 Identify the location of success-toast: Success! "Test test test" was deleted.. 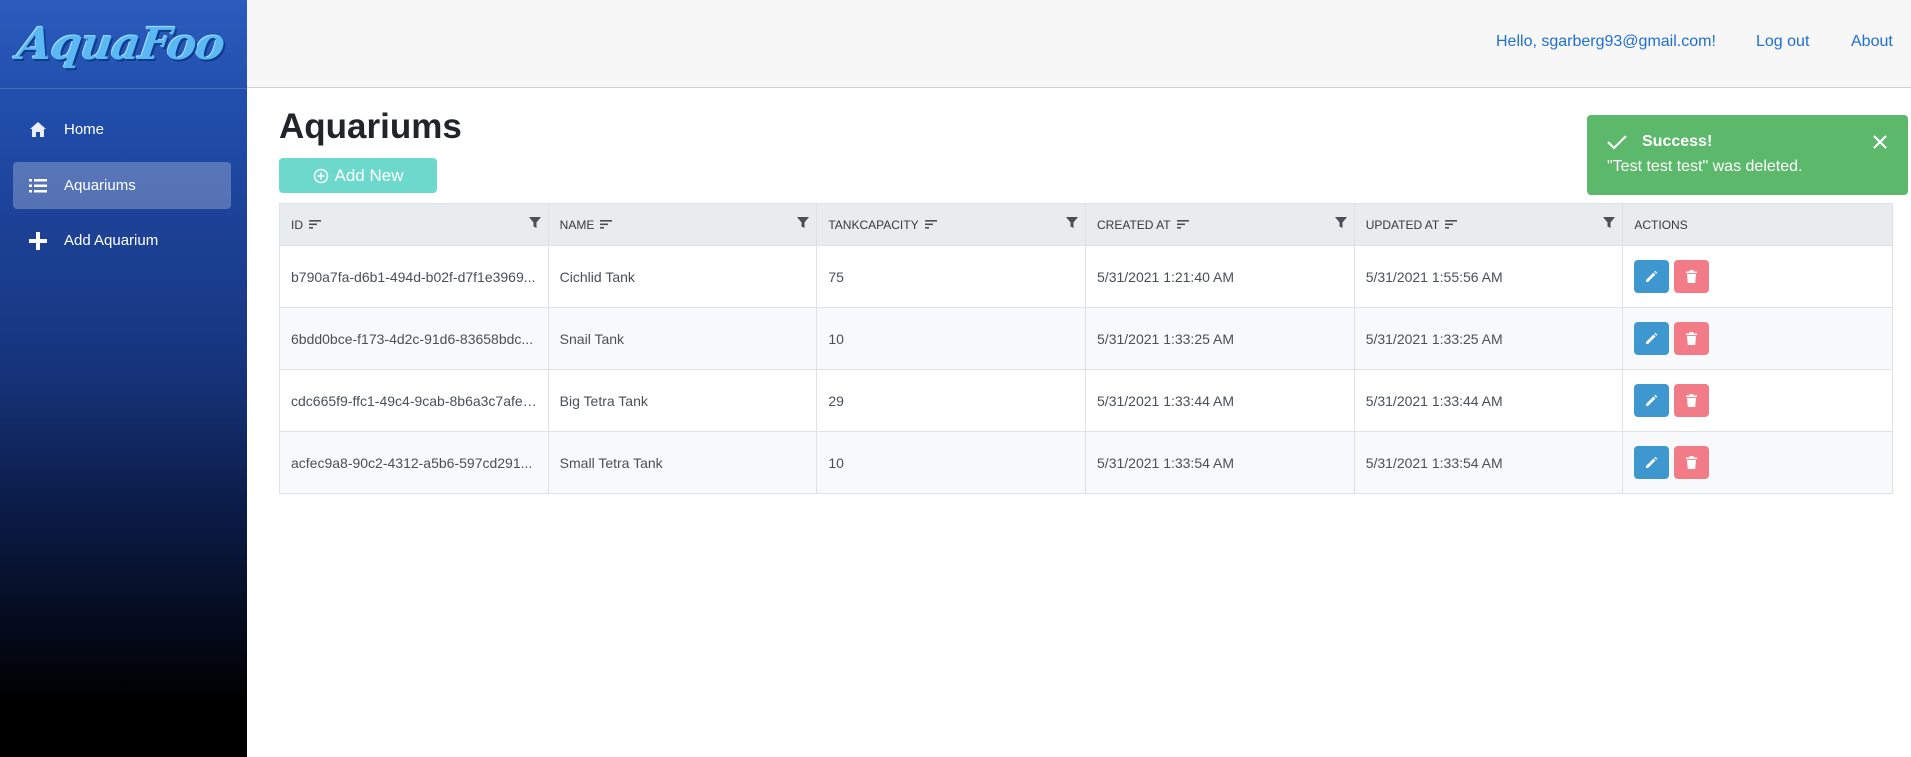
(1747, 155).